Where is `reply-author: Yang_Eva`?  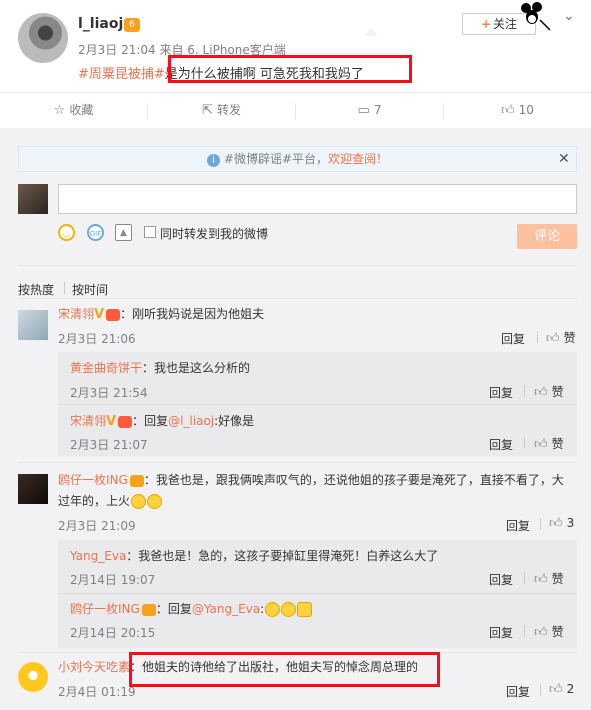
reply-author: Yang_Eva is located at coordinates (98, 556).